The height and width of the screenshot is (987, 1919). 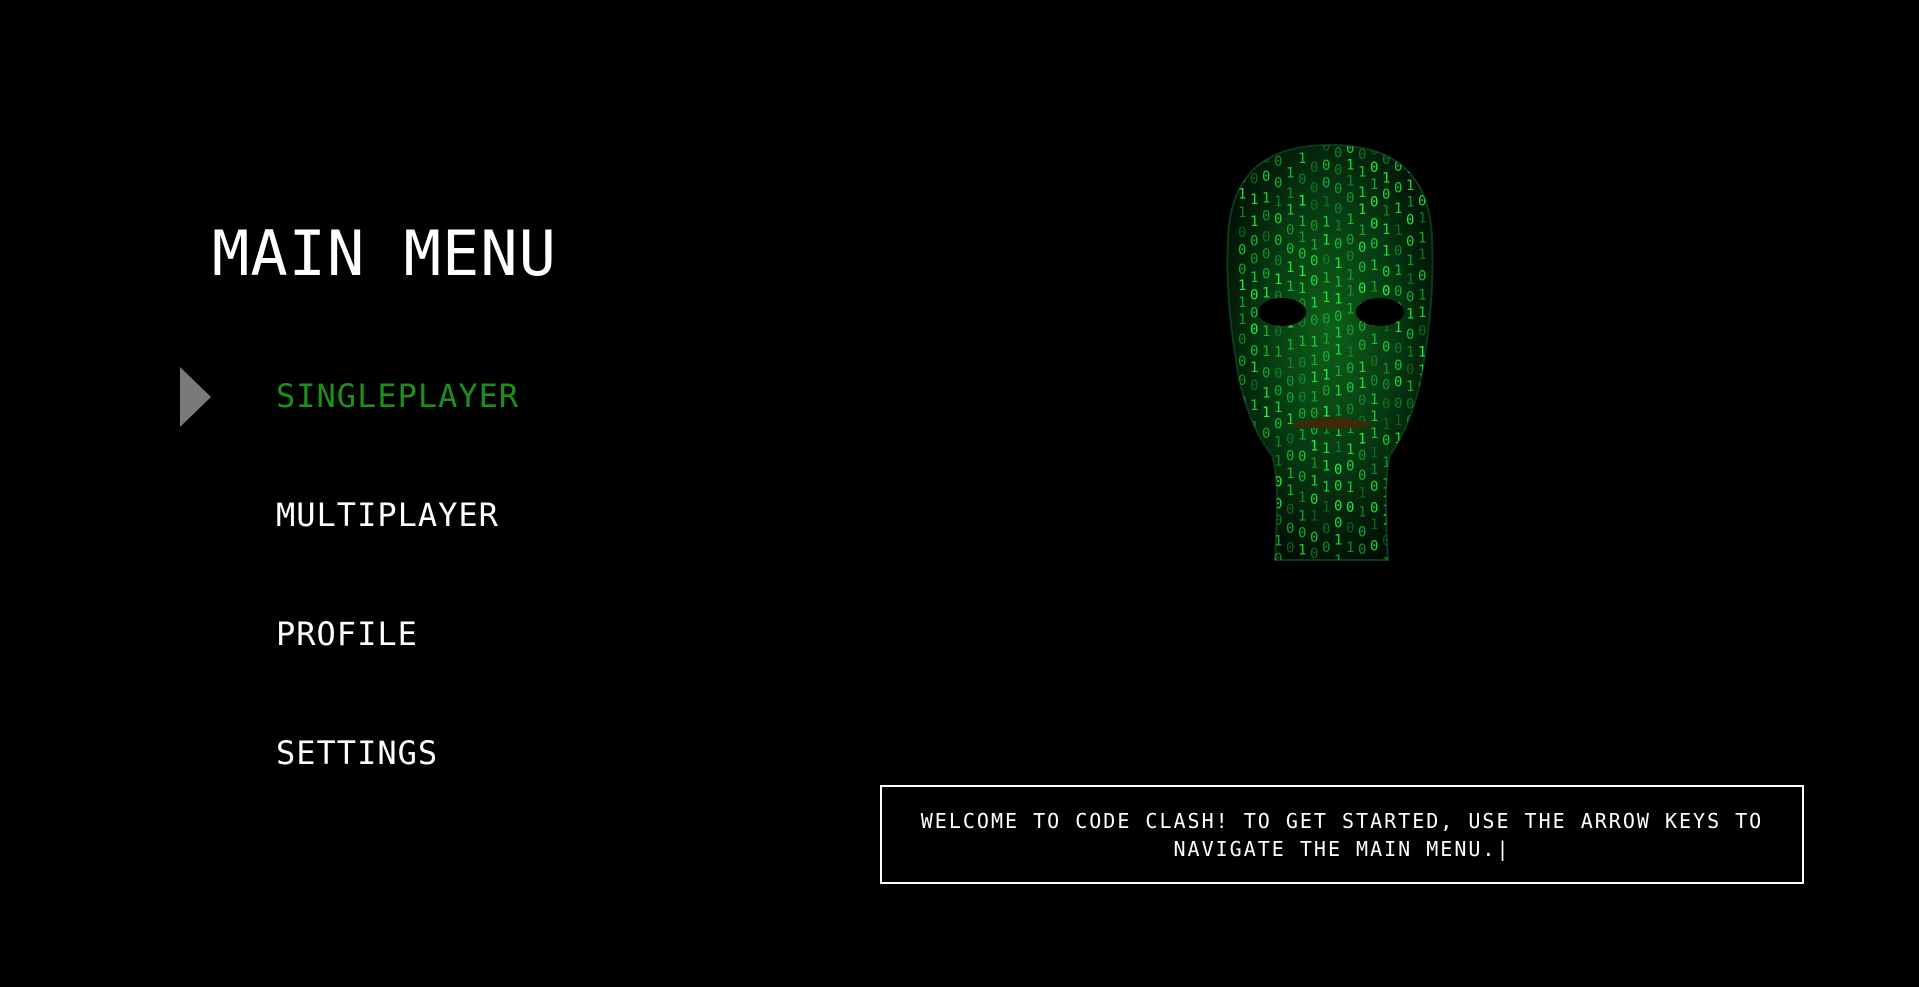 What do you see at coordinates (397, 786) in the screenshot?
I see `menu-item-settings: SETTINGS` at bounding box center [397, 786].